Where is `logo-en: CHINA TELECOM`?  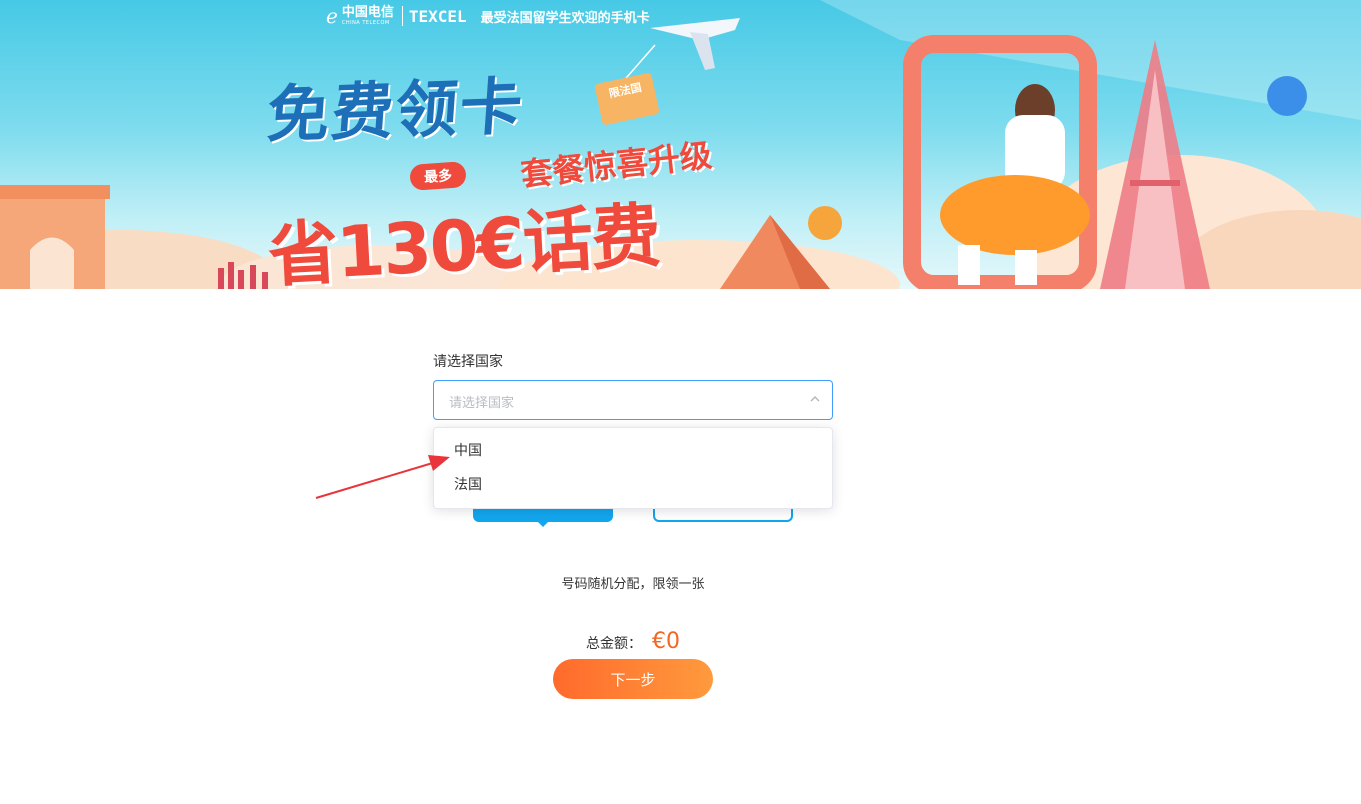 logo-en: CHINA TELECOM is located at coordinates (365, 23).